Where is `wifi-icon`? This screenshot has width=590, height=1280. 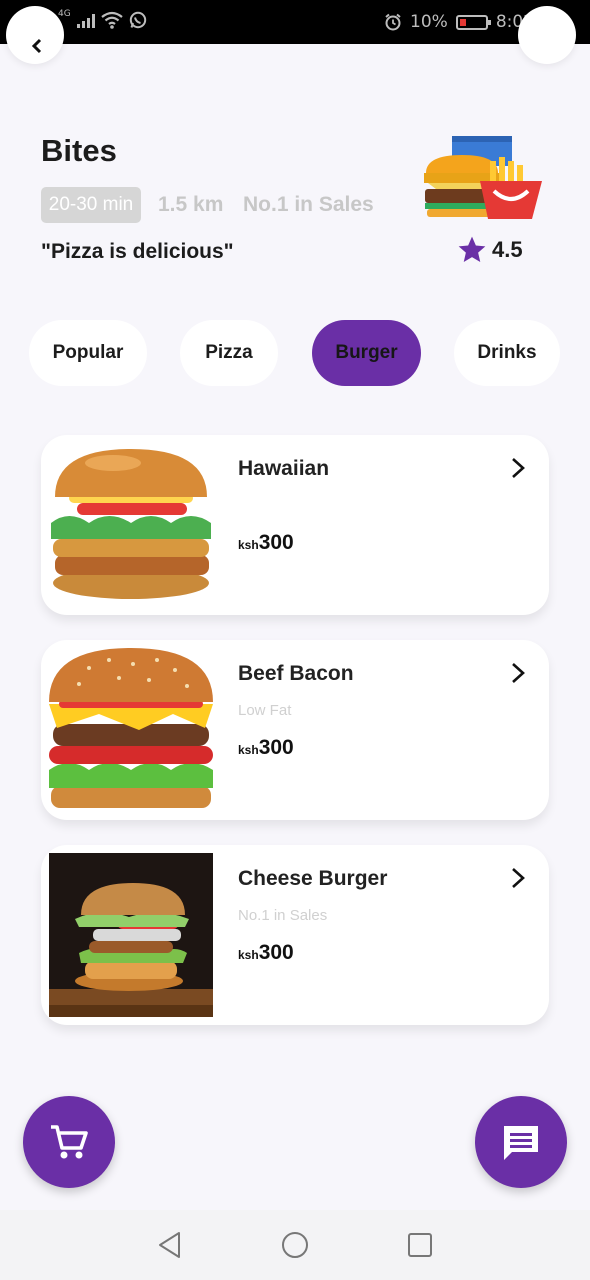
wifi-icon is located at coordinates (112, 20).